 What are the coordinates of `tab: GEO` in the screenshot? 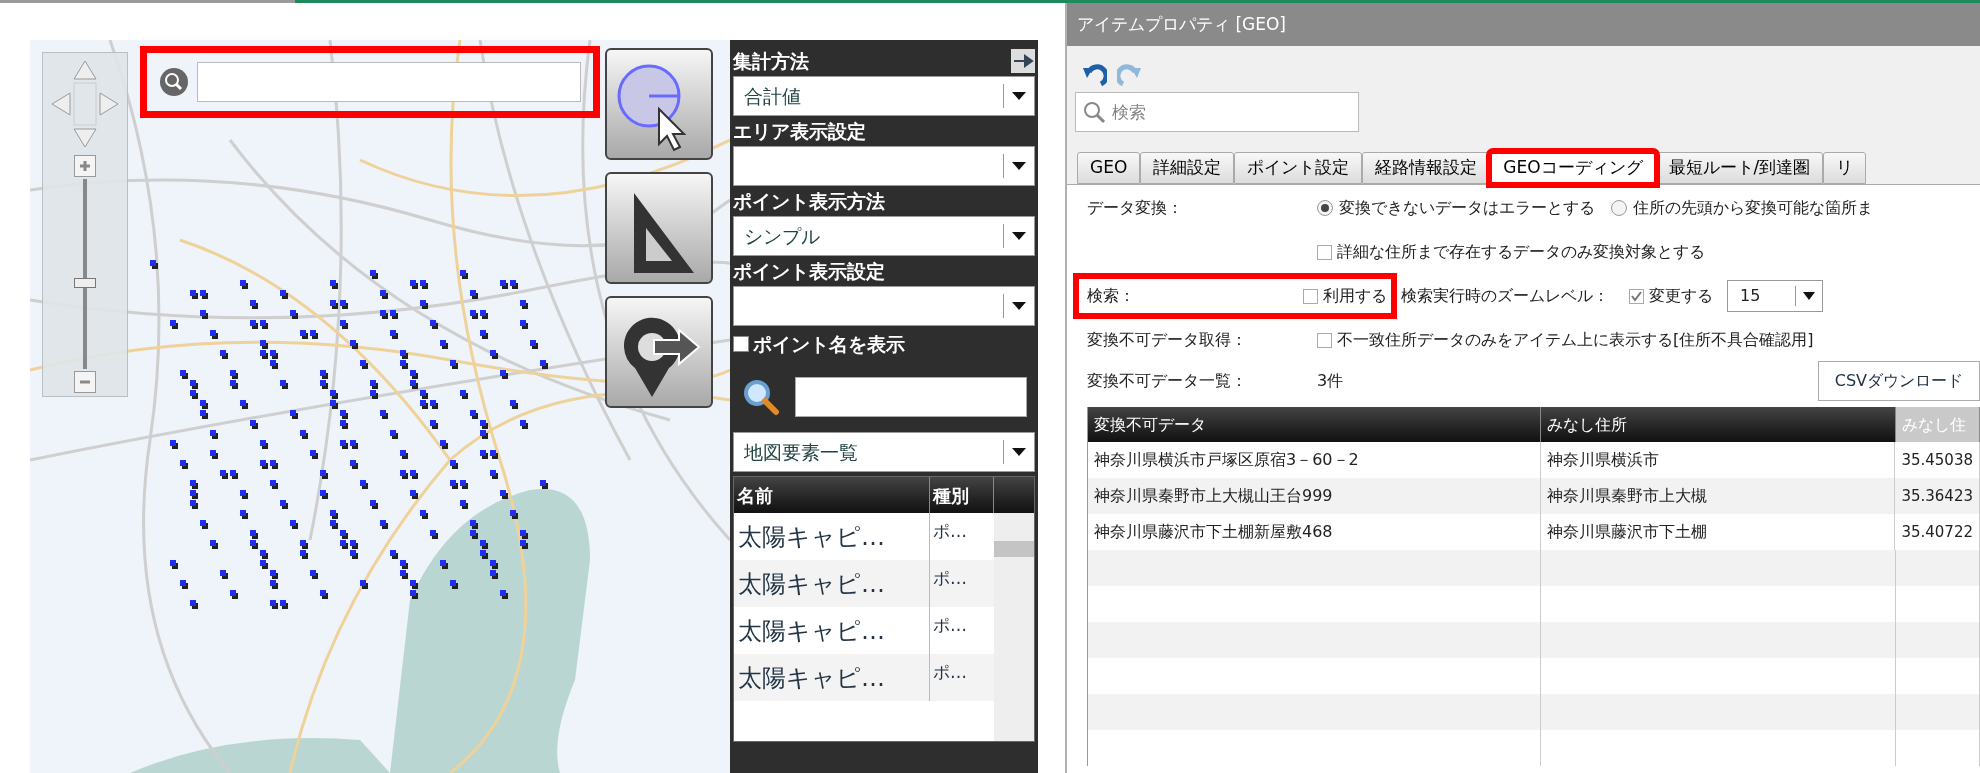 It's located at (1109, 168).